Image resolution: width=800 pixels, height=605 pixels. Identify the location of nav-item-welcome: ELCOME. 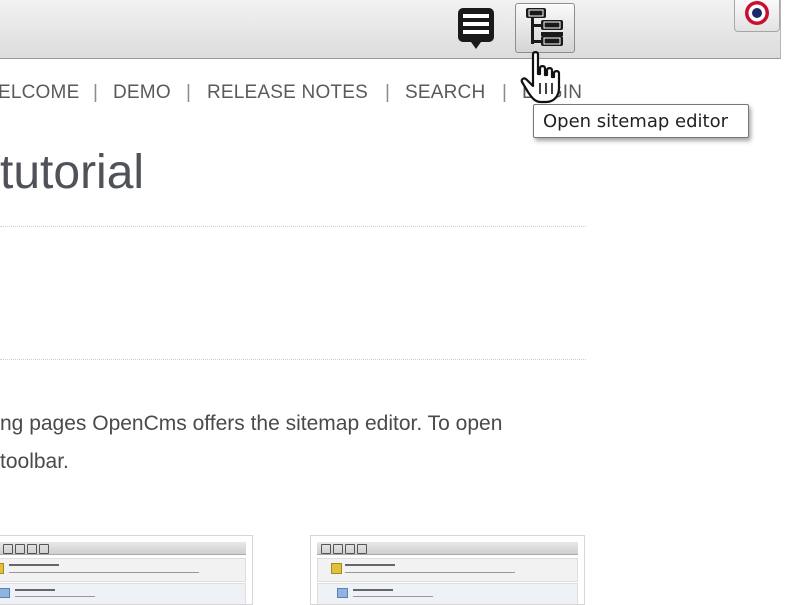
(39, 93).